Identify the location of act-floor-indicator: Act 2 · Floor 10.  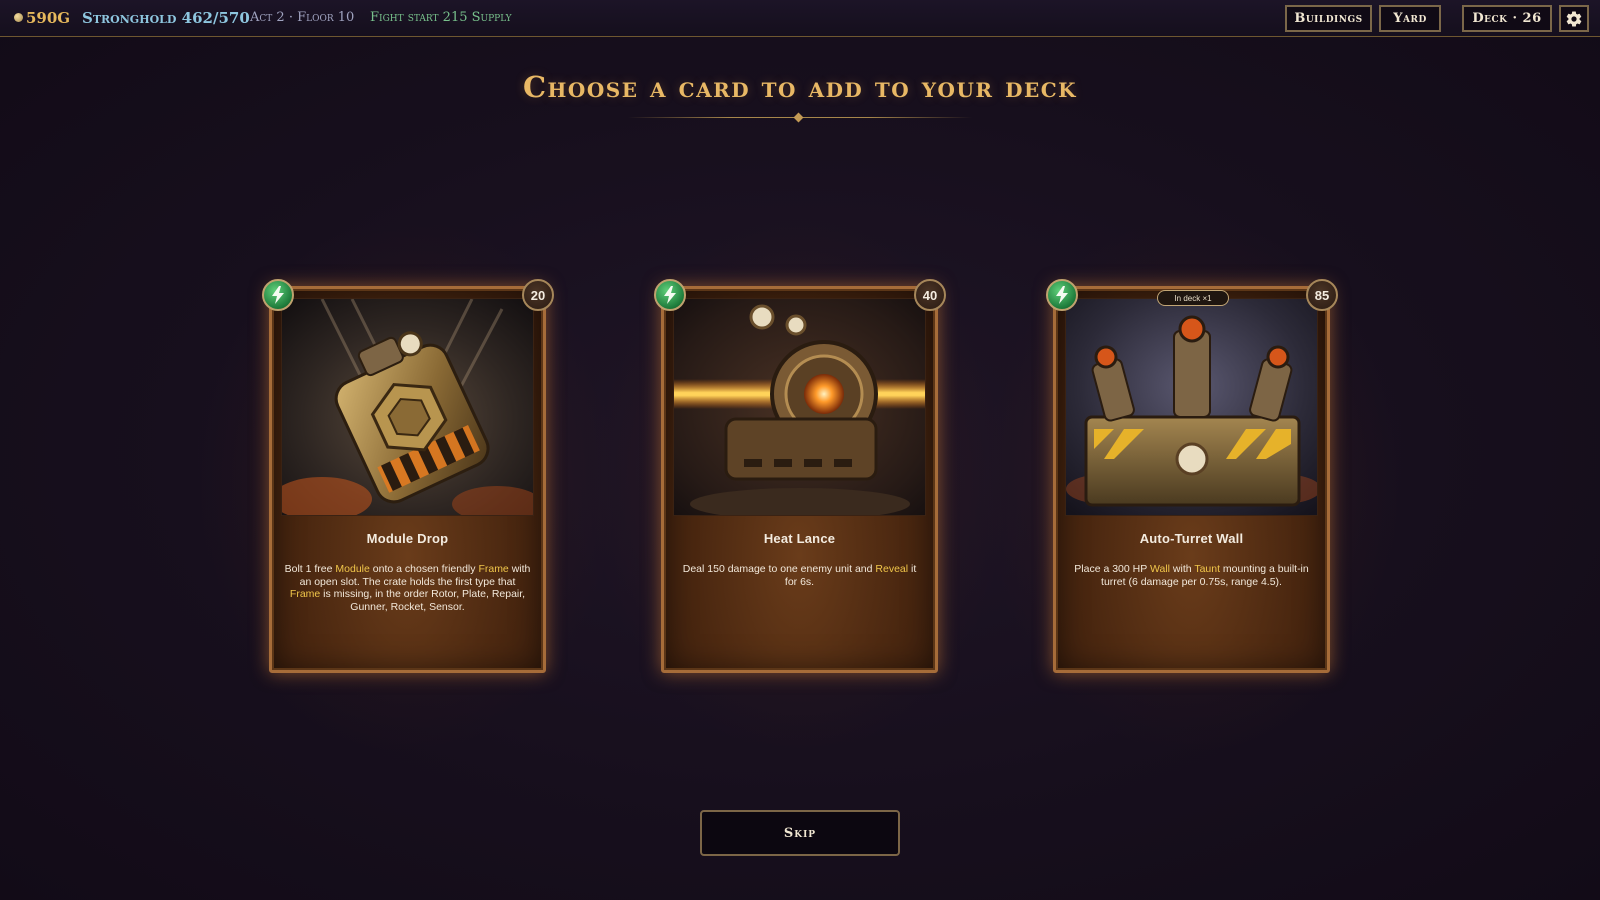
(302, 17).